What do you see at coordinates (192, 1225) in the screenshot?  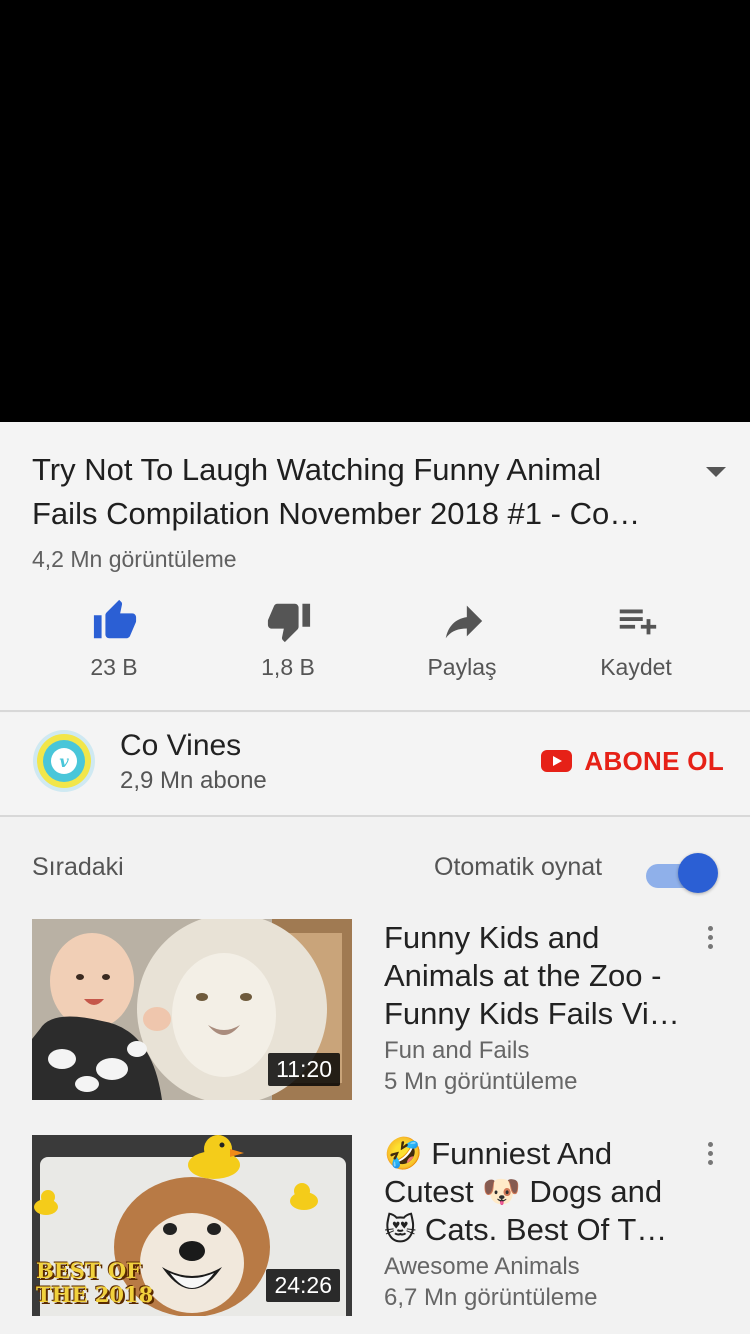 I see `video-thumbnail: BEST OF THE 2018 24:26` at bounding box center [192, 1225].